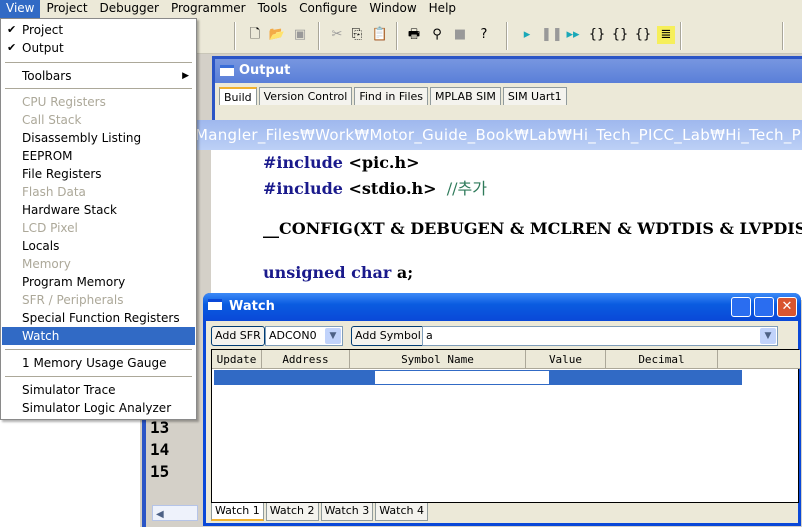 Image resolution: width=802 pixels, height=527 pixels. What do you see at coordinates (643, 35) in the screenshot?
I see `step-out-icon: {}` at bounding box center [643, 35].